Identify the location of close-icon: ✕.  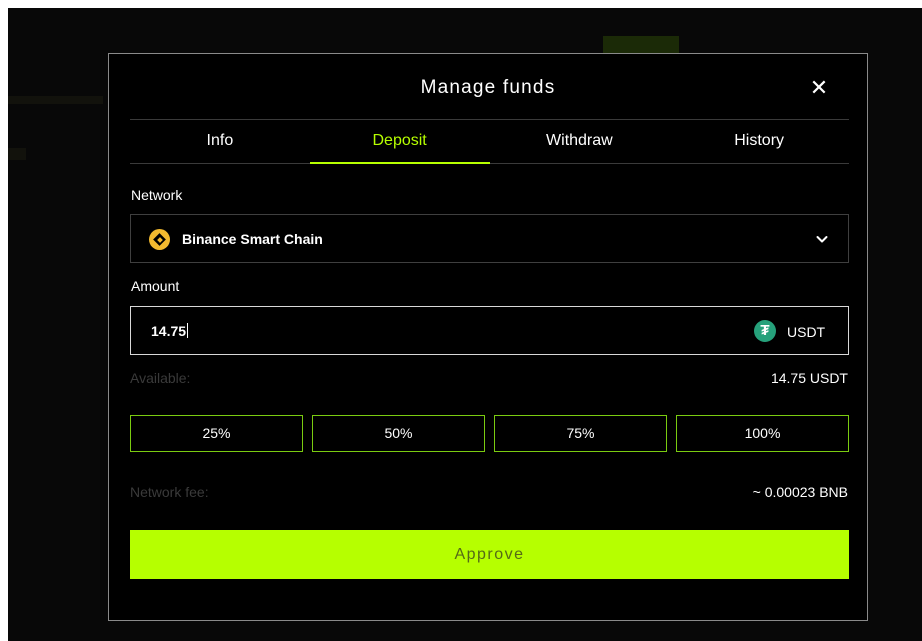
(819, 88).